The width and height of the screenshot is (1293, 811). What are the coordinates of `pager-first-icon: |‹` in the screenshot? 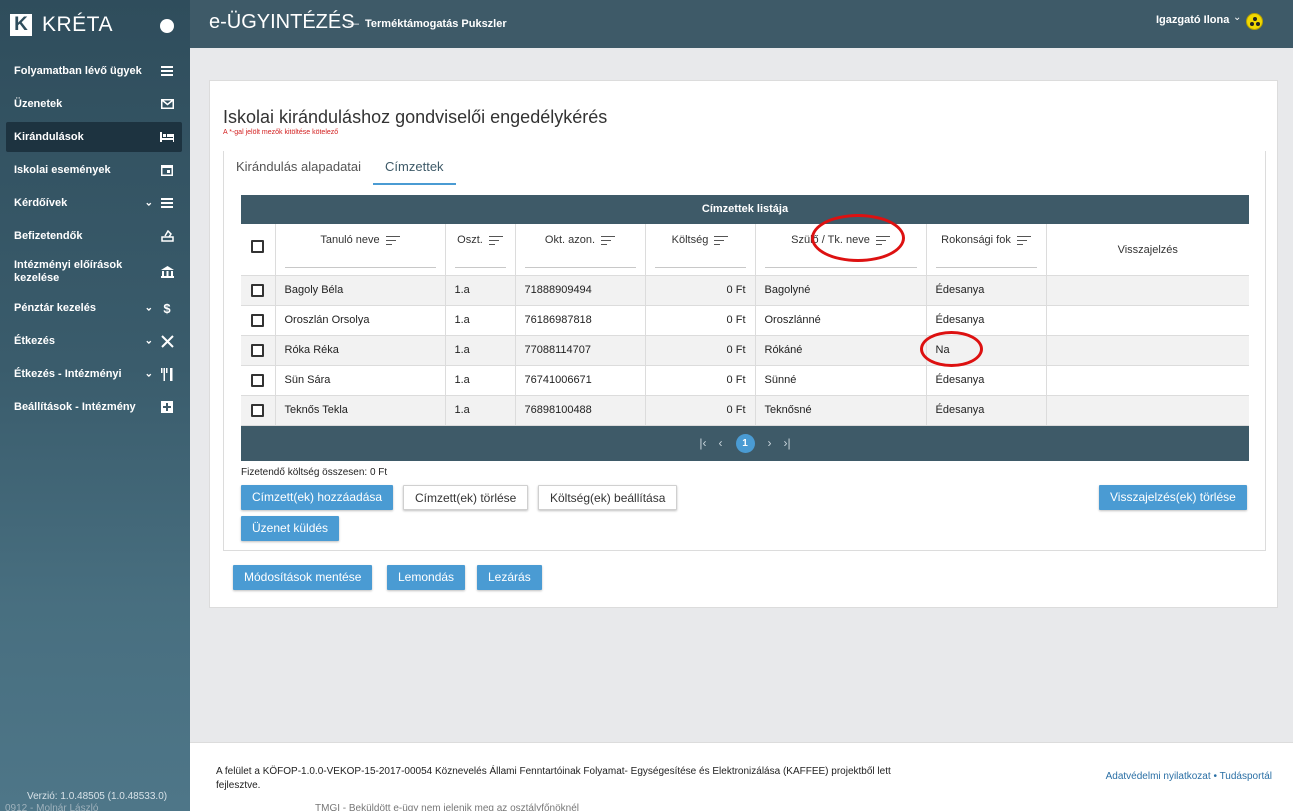 It's located at (702, 443).